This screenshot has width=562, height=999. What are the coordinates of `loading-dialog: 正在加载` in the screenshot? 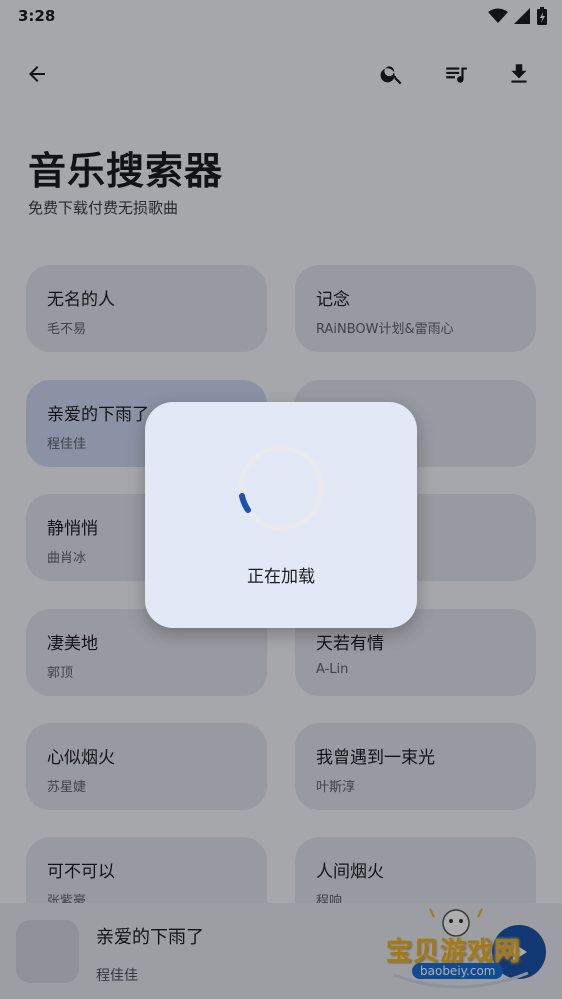 It's located at (281, 515).